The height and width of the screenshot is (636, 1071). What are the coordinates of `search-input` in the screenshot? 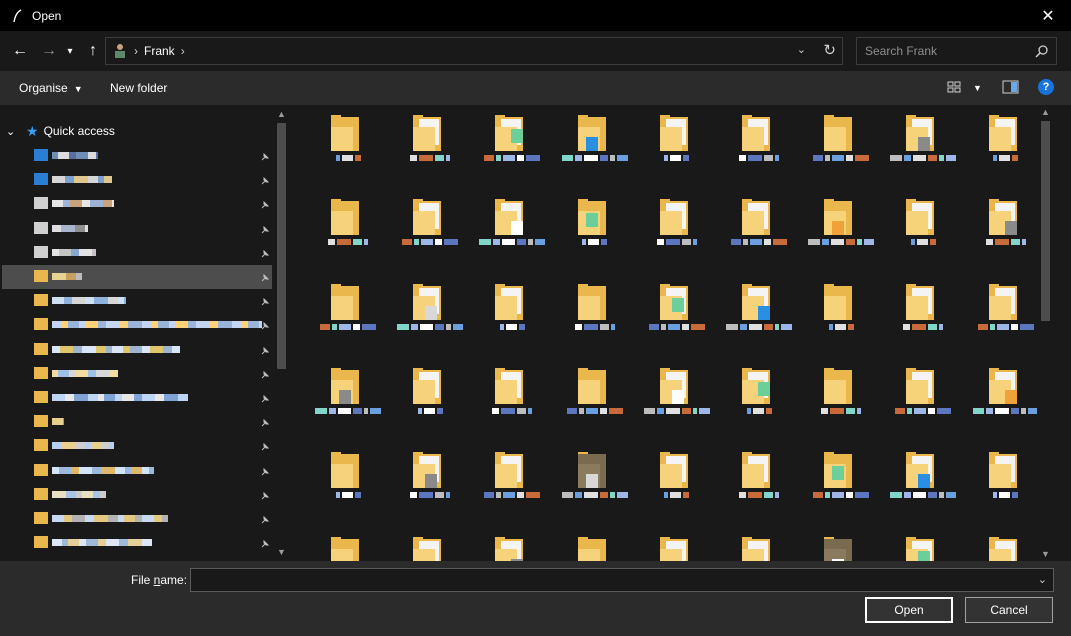 It's located at (942, 51).